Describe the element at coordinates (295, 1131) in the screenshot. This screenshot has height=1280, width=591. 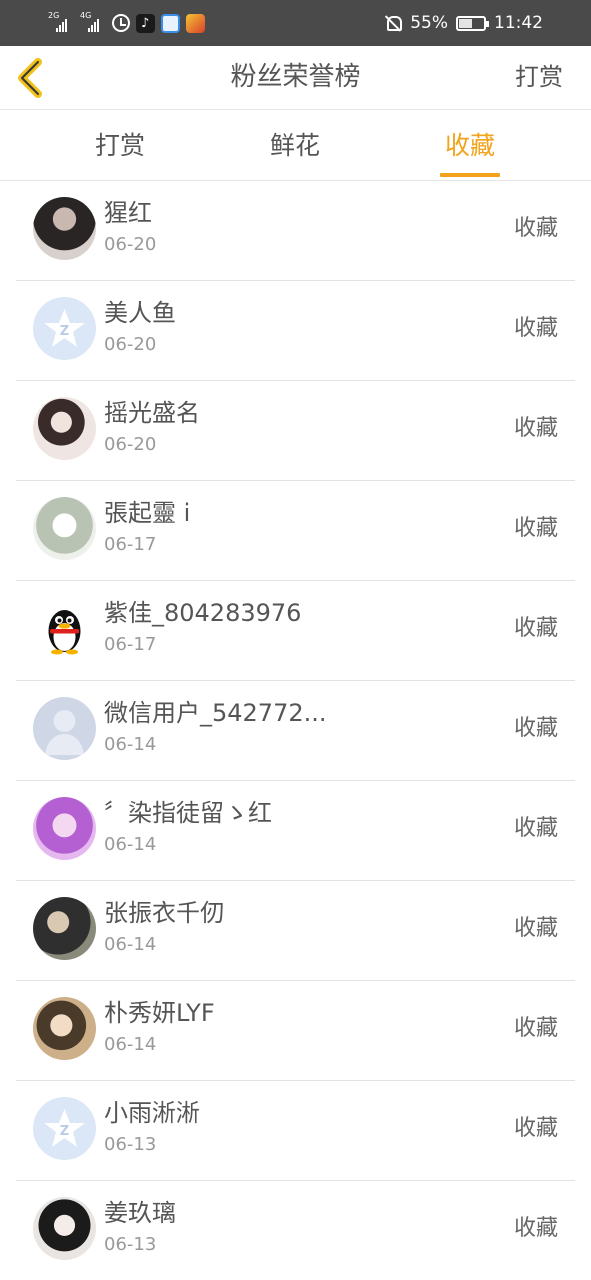
I see `list-item: Z 小雨淅淅 06-13 收藏` at that location.